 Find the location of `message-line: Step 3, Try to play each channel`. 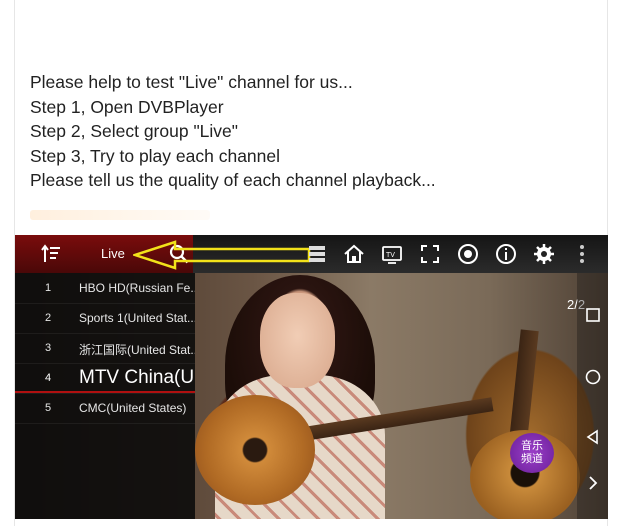

message-line: Step 3, Try to play each channel is located at coordinates (155, 155).